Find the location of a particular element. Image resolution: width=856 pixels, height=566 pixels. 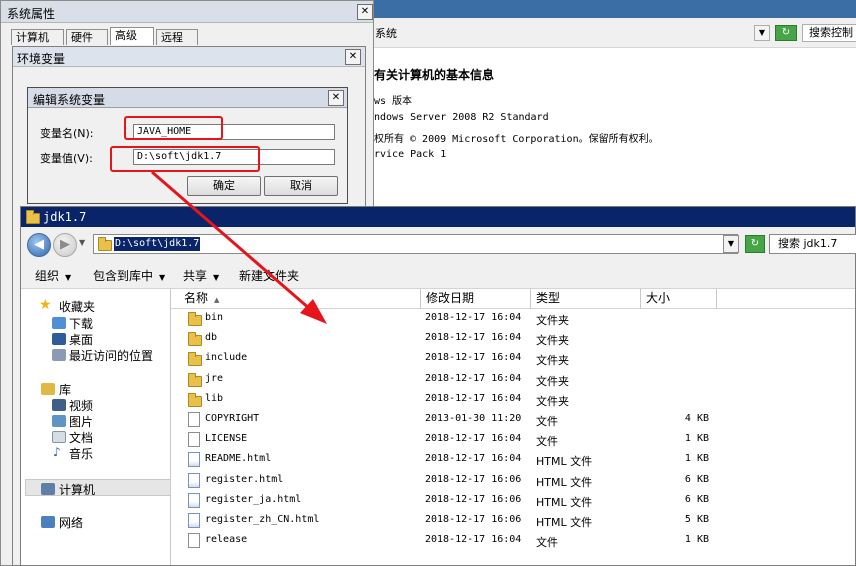

os-name: ndows Server 2008 R2 Standard is located at coordinates (461, 117).